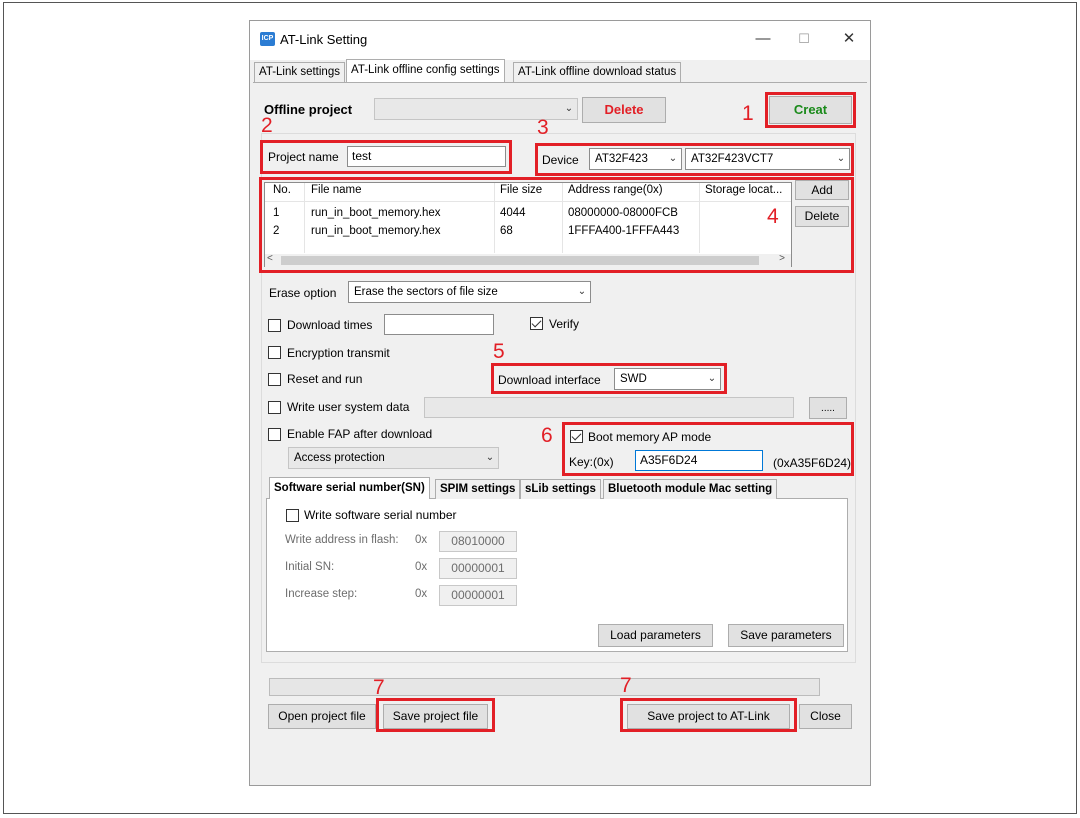 Image resolution: width=1080 pixels, height=818 pixels. Describe the element at coordinates (825, 716) in the screenshot. I see `close-button: Close` at that location.